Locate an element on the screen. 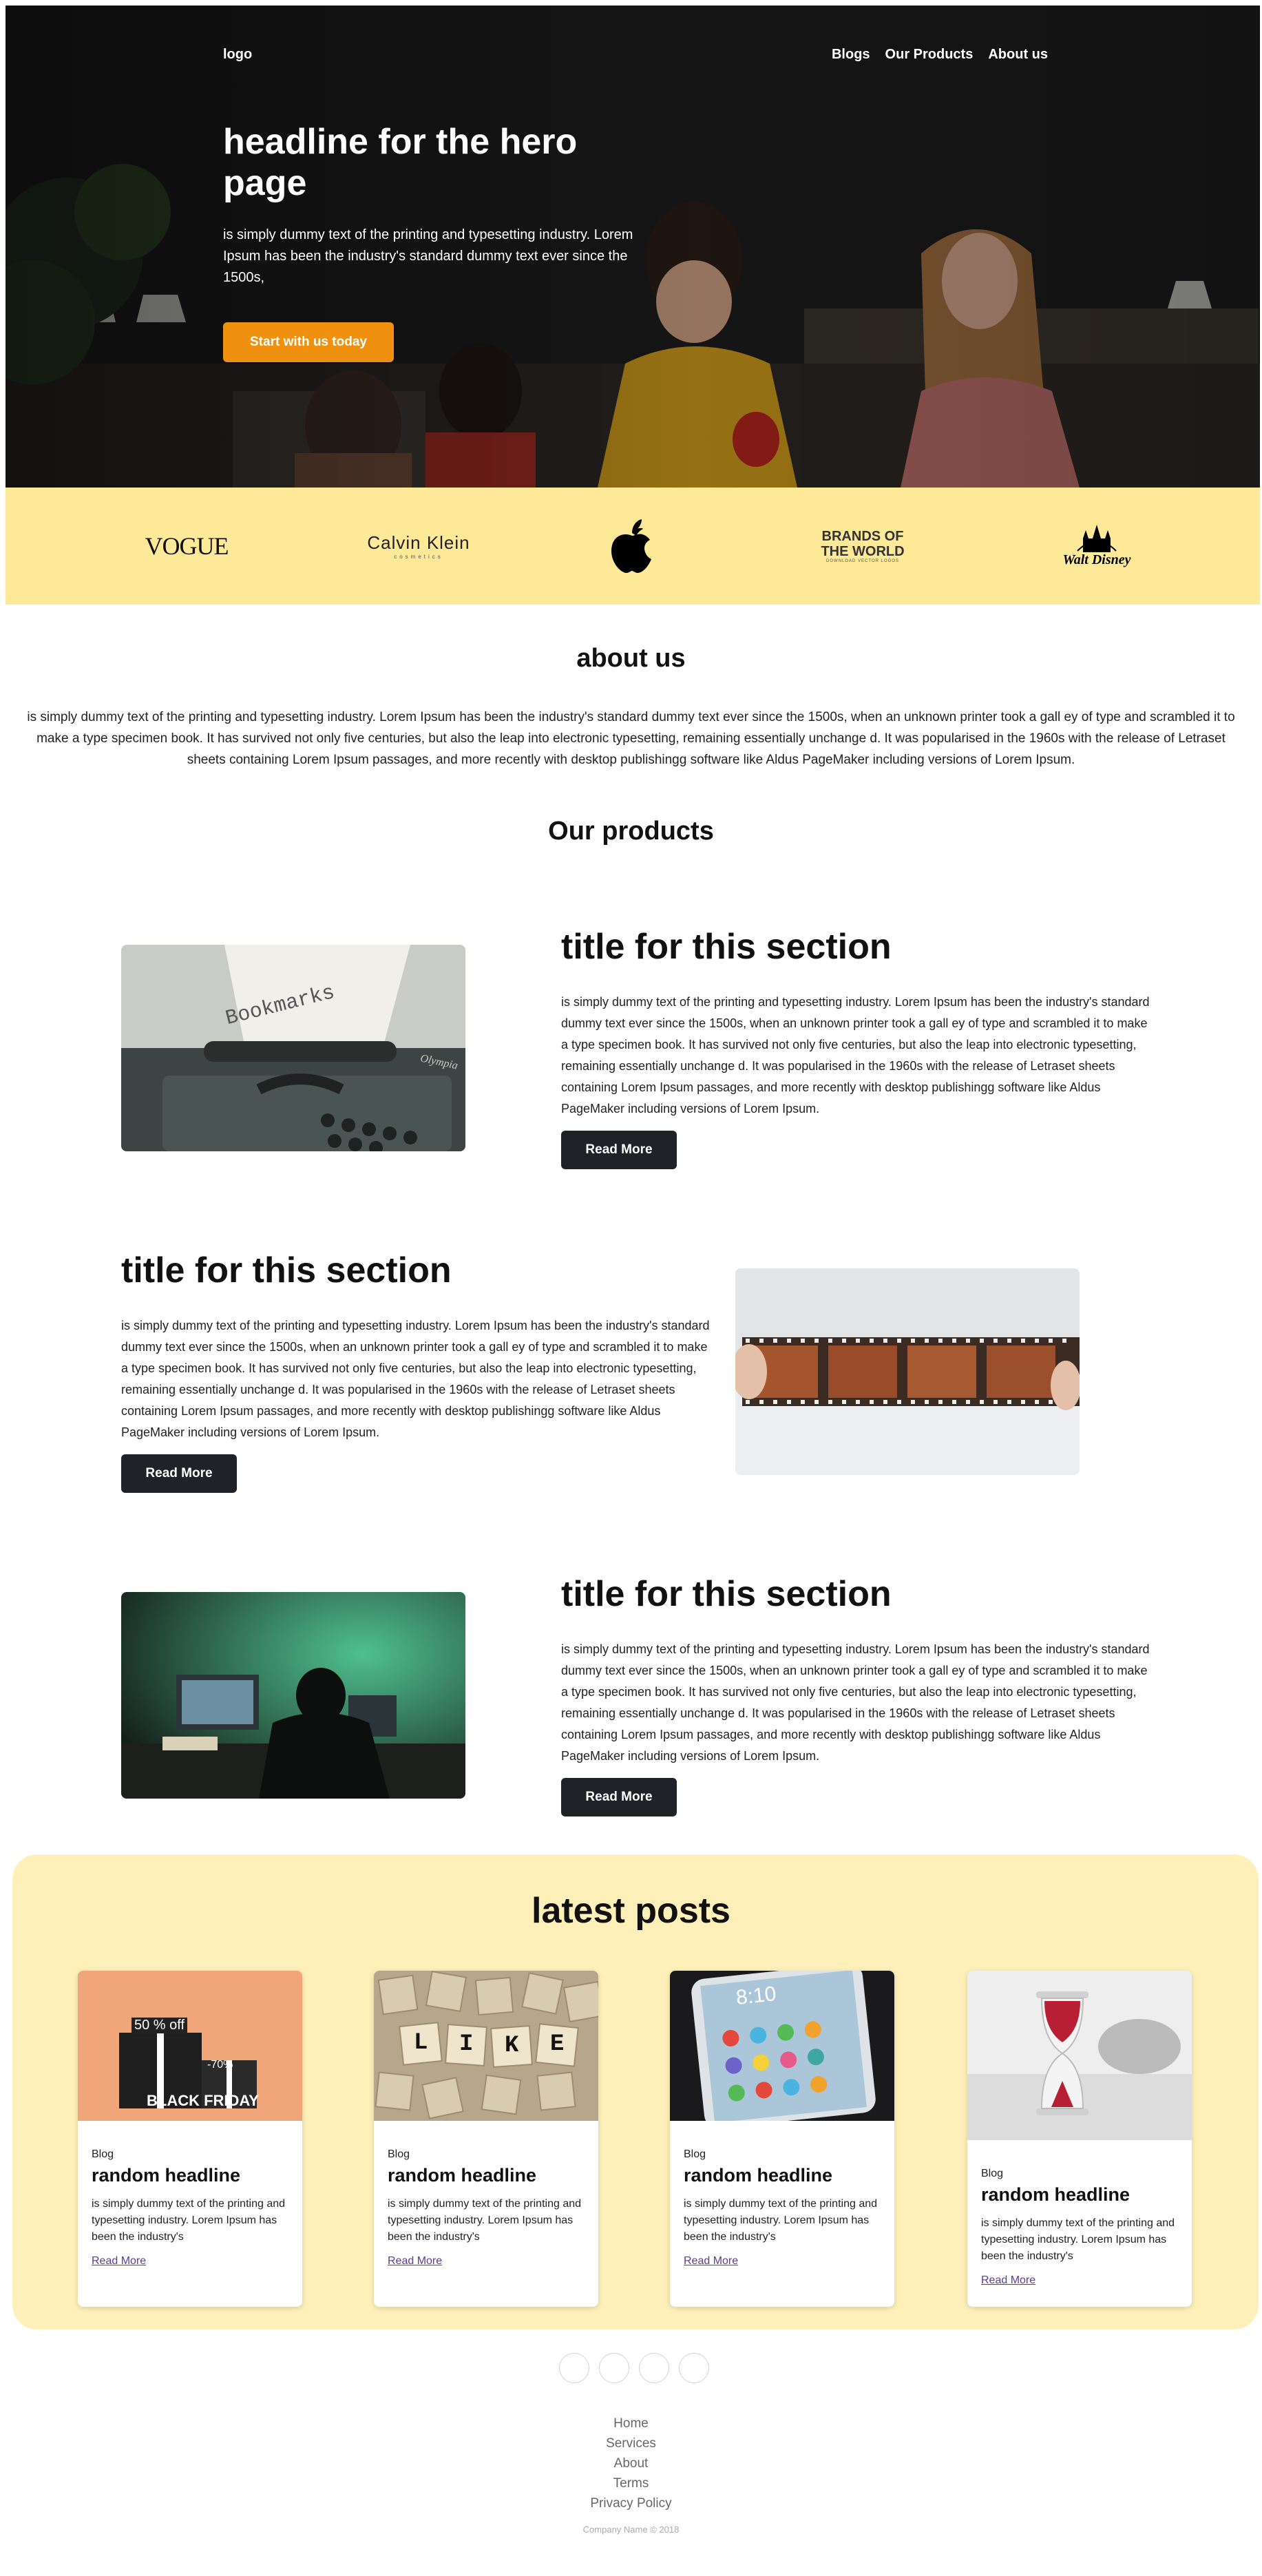 This screenshot has height=2576, width=1262. walt-disney-logo: Walt Disney is located at coordinates (1096, 546).